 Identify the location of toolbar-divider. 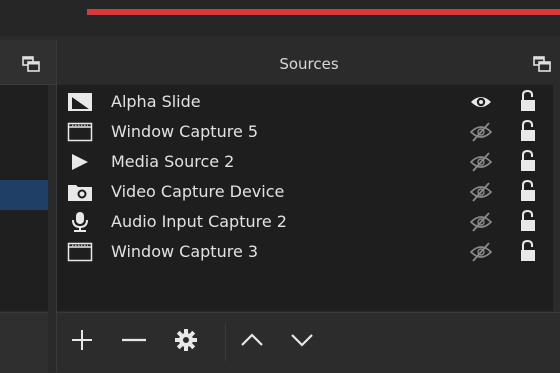
(225, 342).